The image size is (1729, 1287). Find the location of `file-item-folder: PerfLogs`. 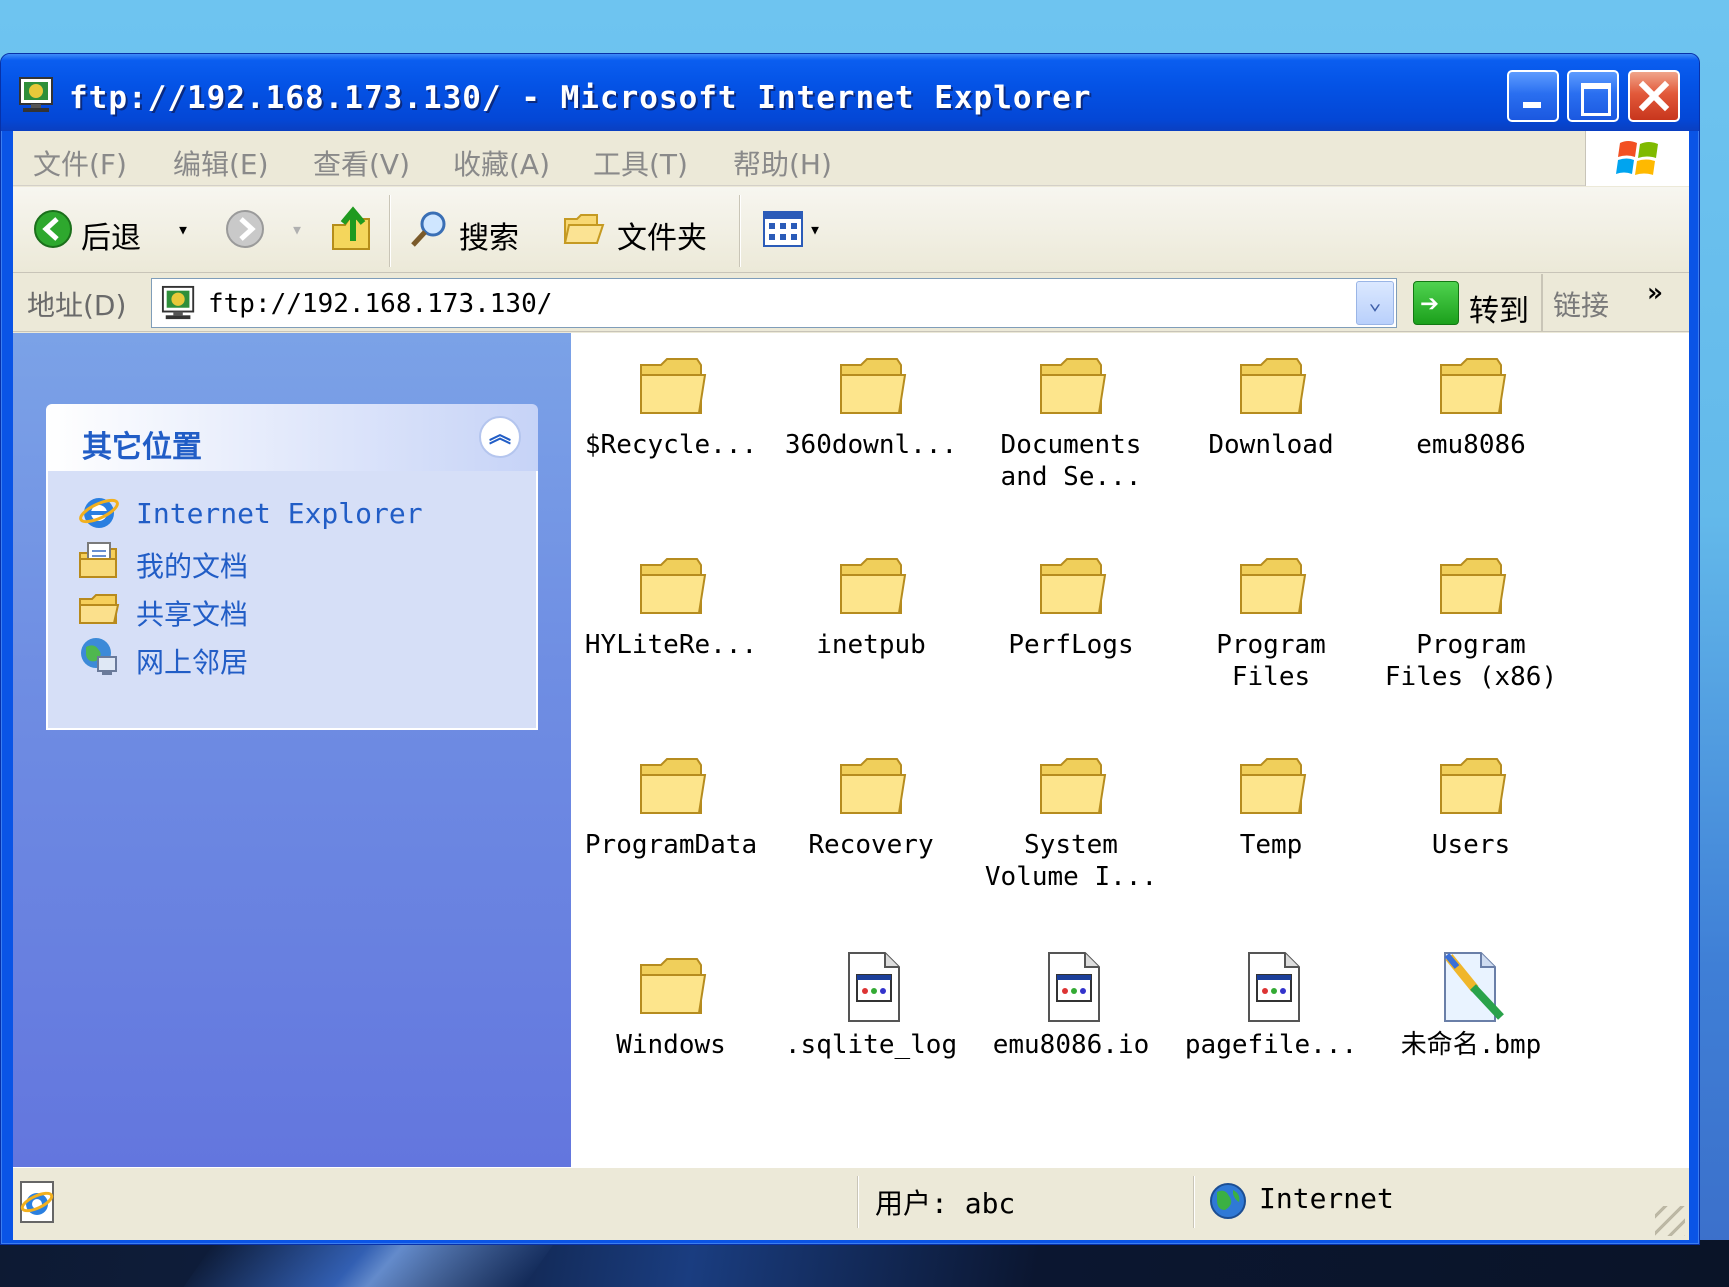

file-item-folder: PerfLogs is located at coordinates (1071, 623).